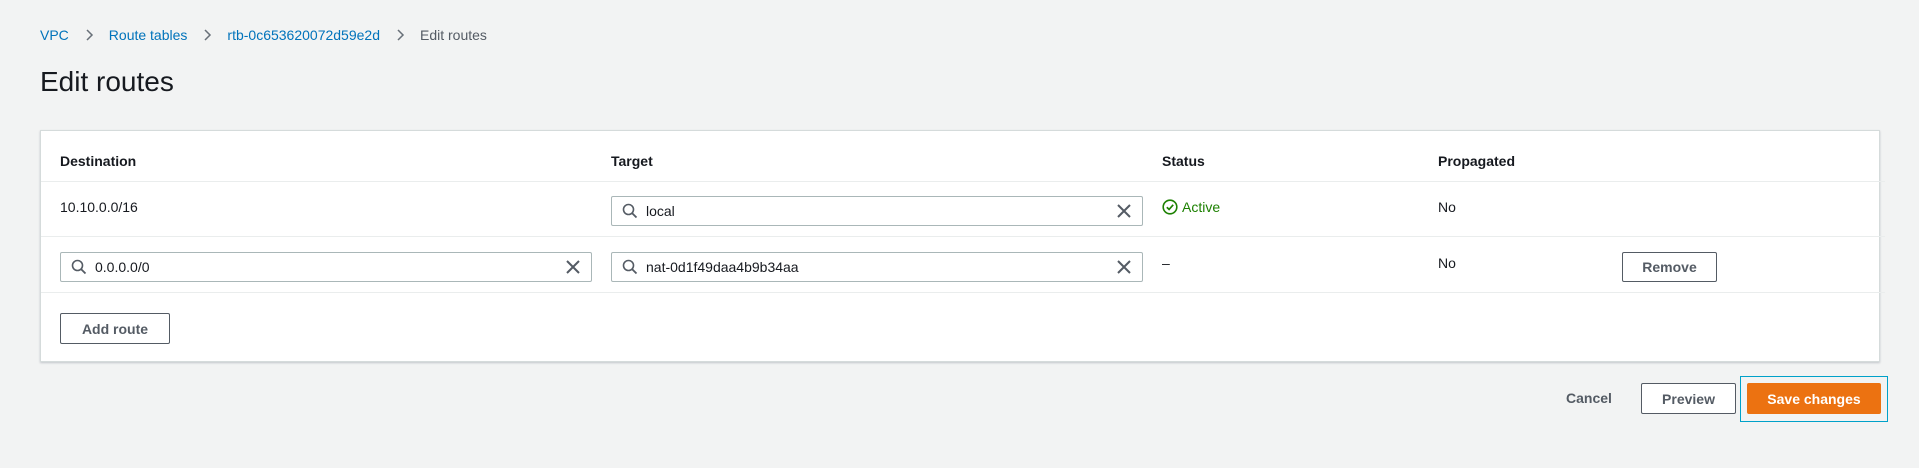 The width and height of the screenshot is (1919, 468). What do you see at coordinates (1170, 207) in the screenshot?
I see `check-circle-icon` at bounding box center [1170, 207].